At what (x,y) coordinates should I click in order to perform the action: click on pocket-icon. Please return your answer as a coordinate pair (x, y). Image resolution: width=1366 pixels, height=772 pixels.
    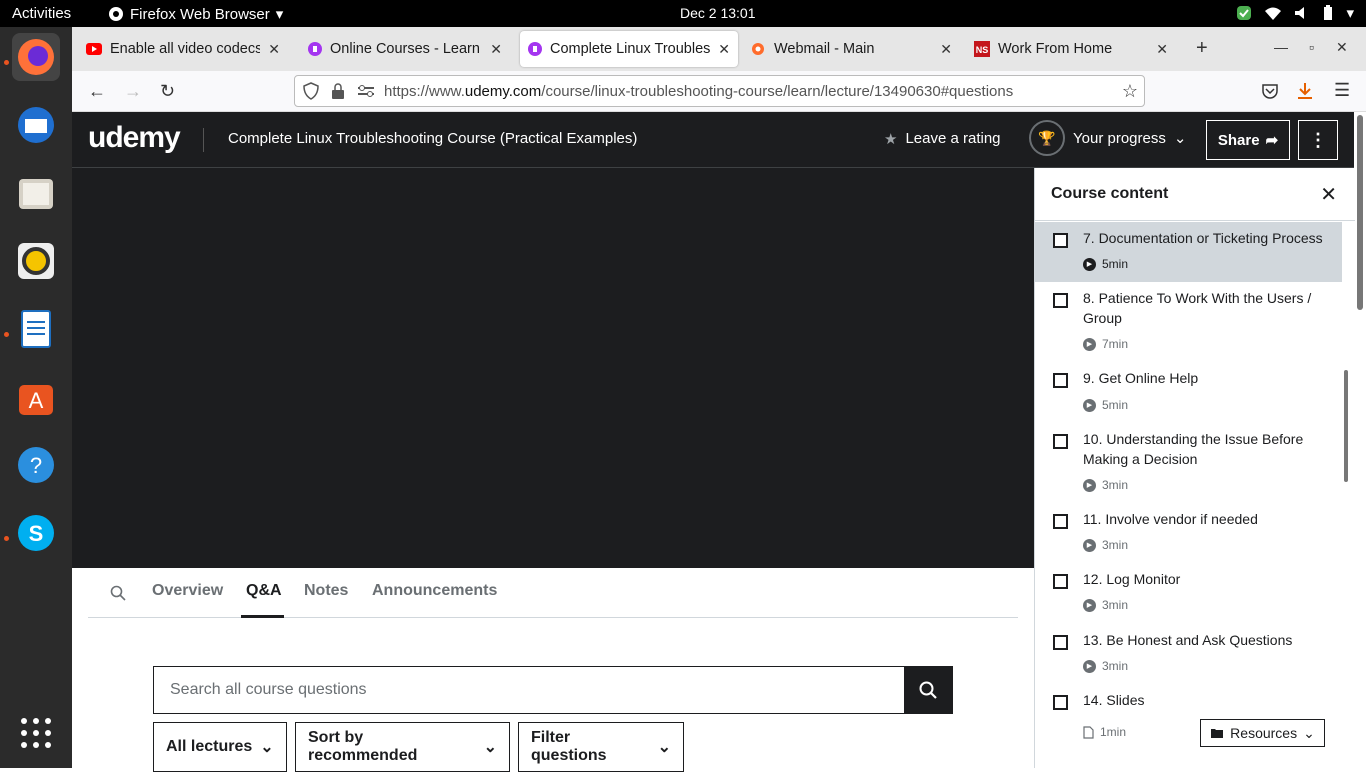
    Looking at the image, I should click on (1270, 91).